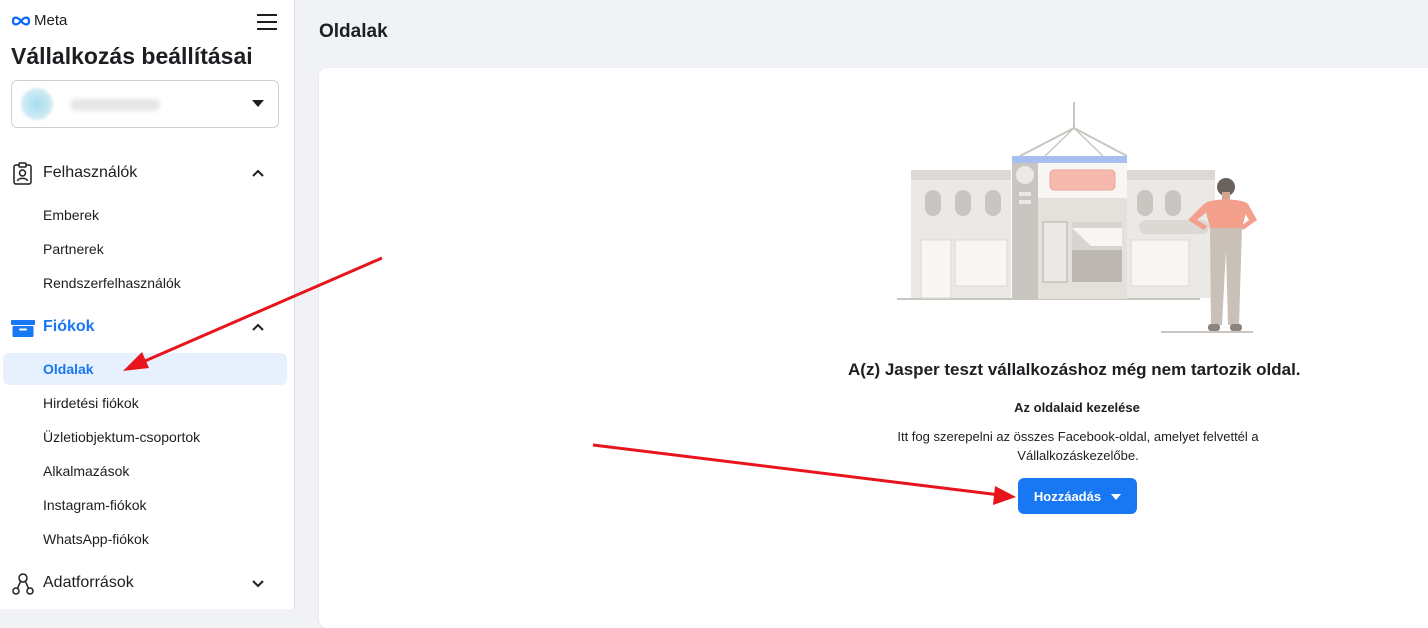 The image size is (1428, 628). What do you see at coordinates (1077, 407) in the screenshot?
I see `empty-state-subtitle: Az oldalaid kezelése` at bounding box center [1077, 407].